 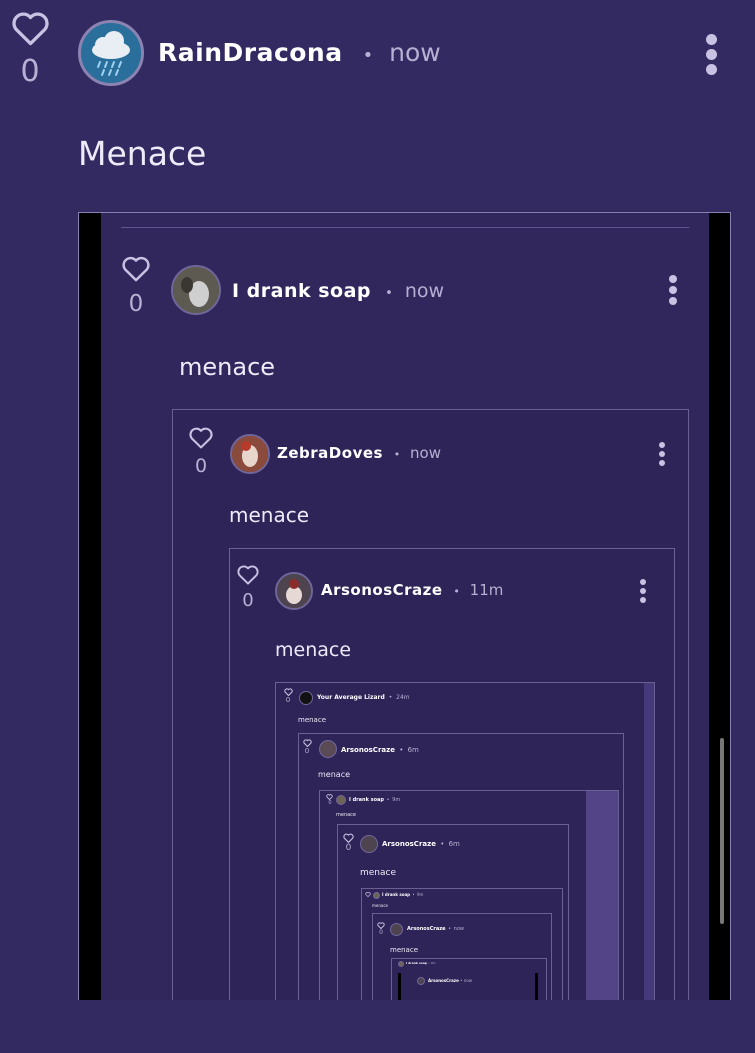 I want to click on comment-header: Your Average Lizard • 24m, so click(x=363, y=697).